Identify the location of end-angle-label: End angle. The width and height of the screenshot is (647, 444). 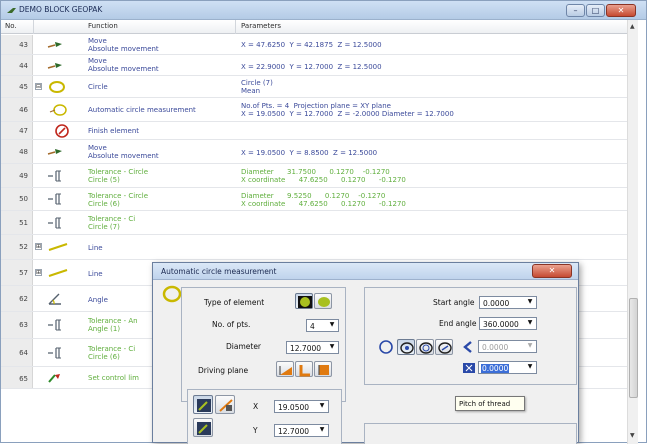
(458, 323).